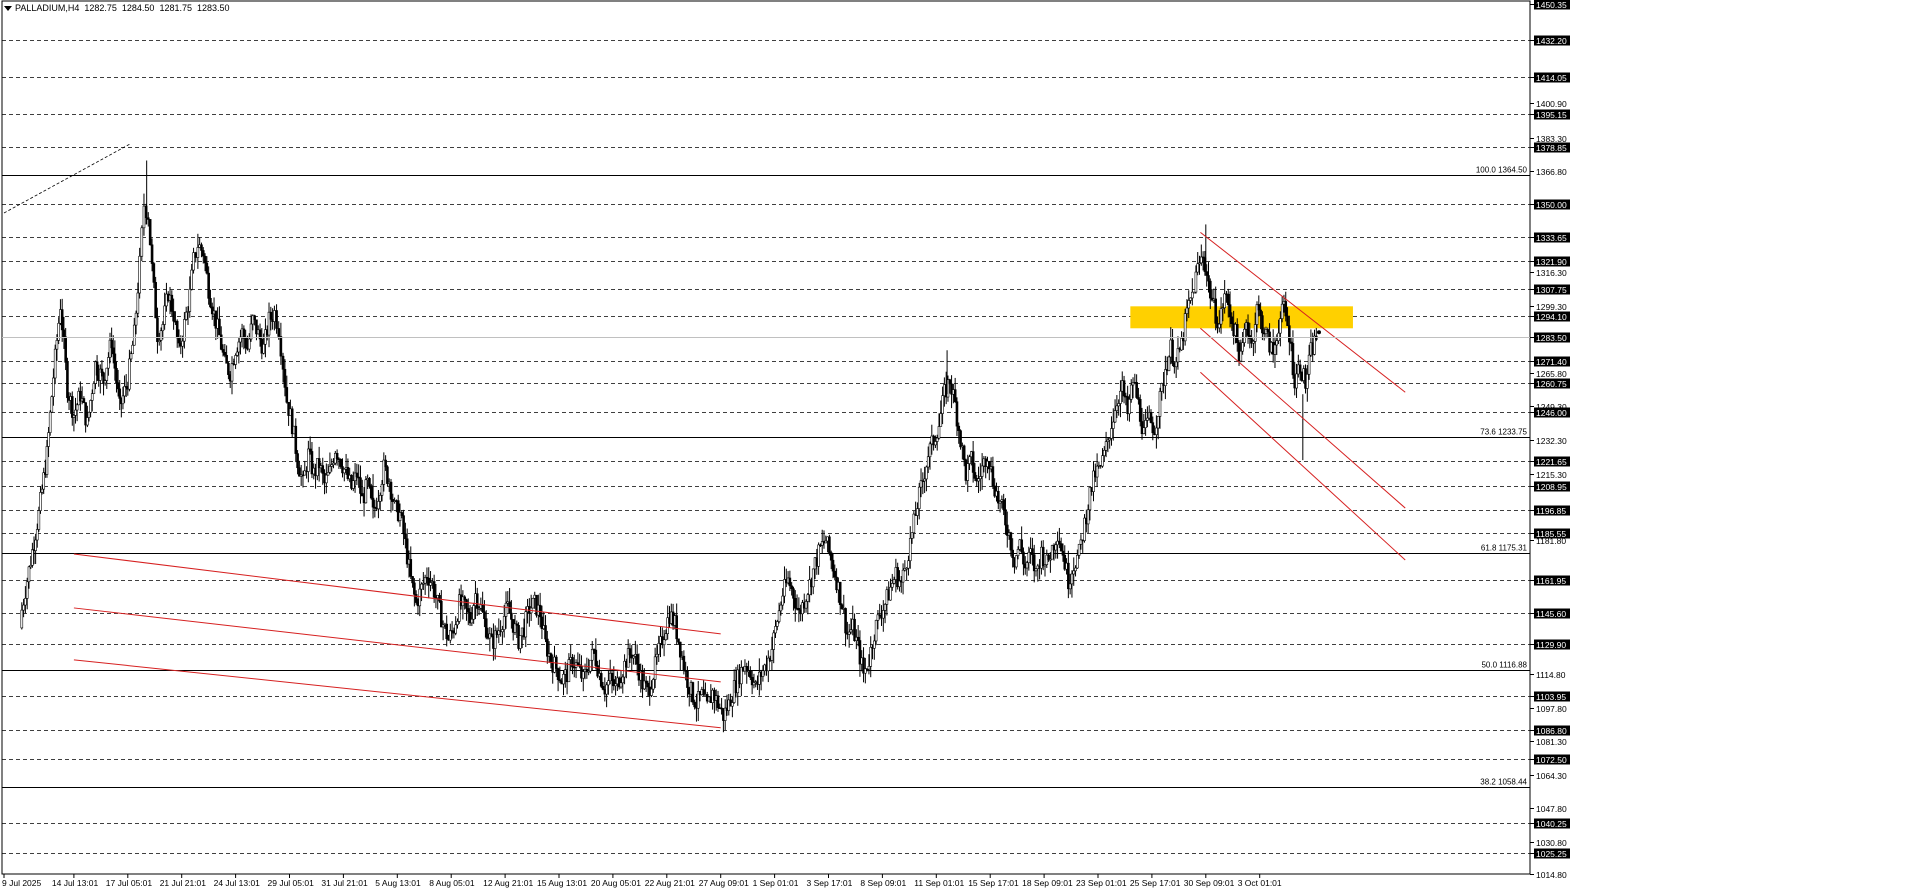  Describe the element at coordinates (1551, 809) in the screenshot. I see `price-tick-label: 1047.80` at that location.